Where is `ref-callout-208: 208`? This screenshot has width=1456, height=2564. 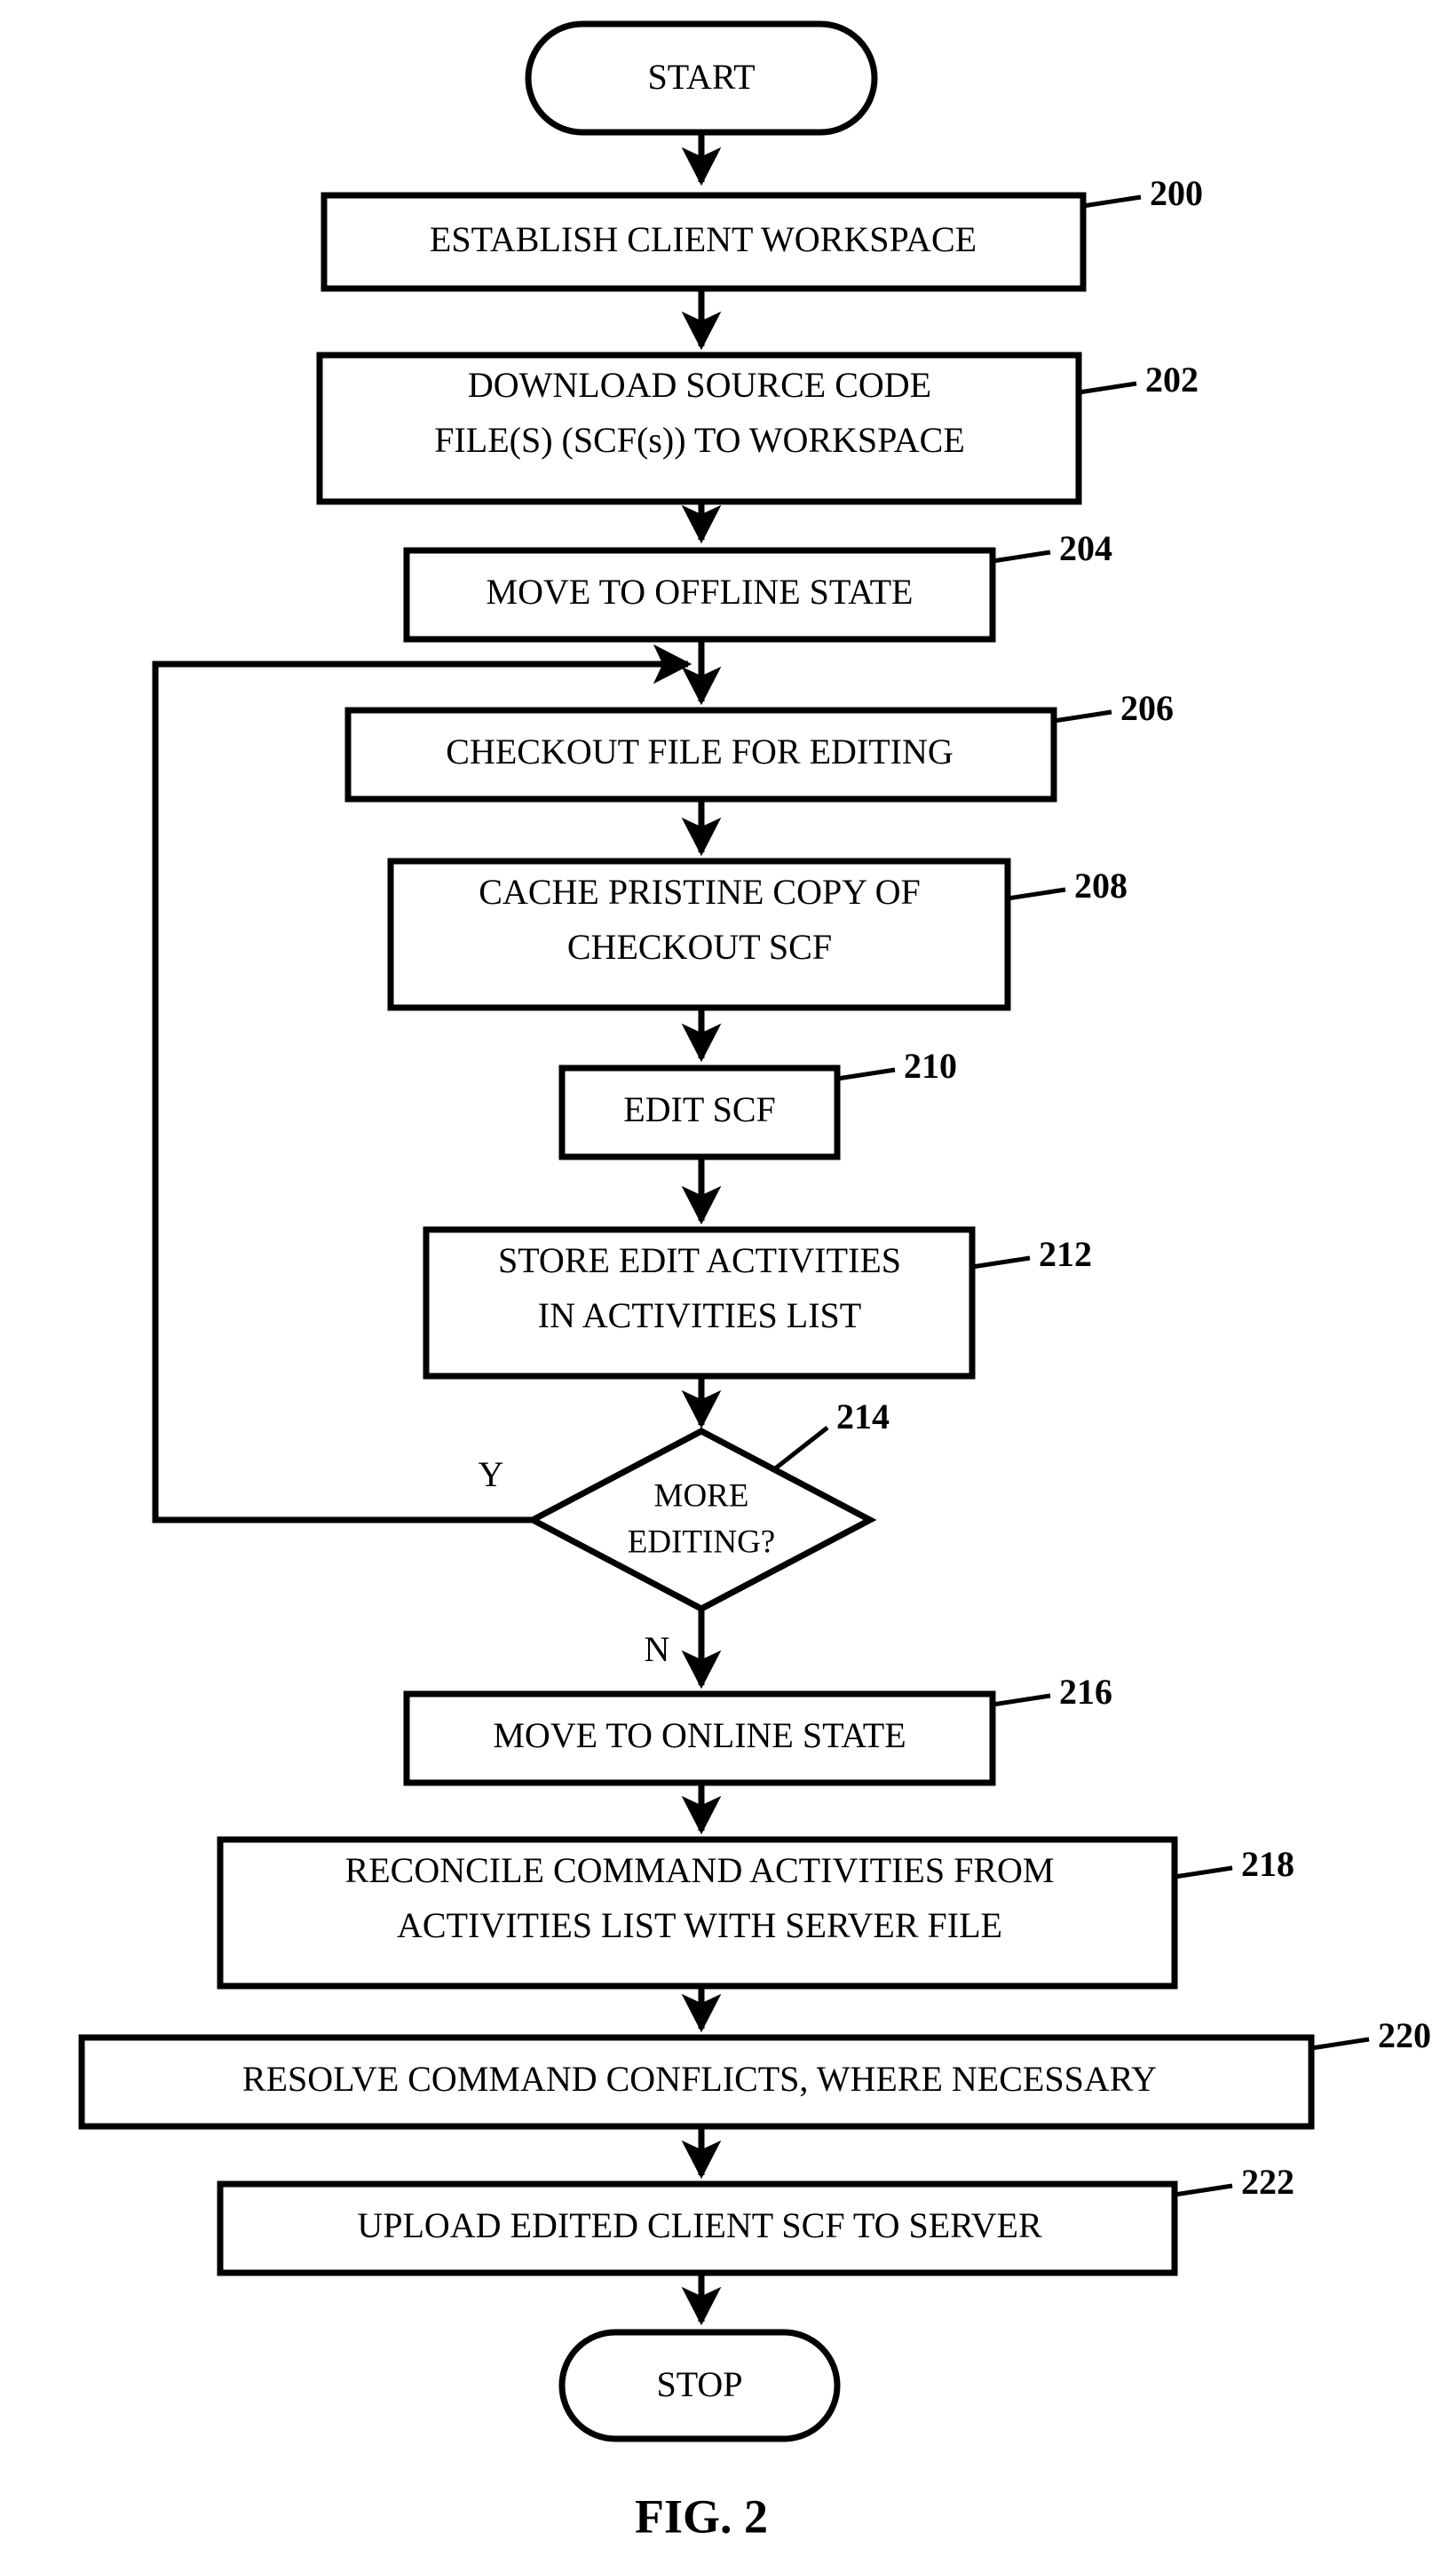
ref-callout-208: 208 is located at coordinates (1067, 886).